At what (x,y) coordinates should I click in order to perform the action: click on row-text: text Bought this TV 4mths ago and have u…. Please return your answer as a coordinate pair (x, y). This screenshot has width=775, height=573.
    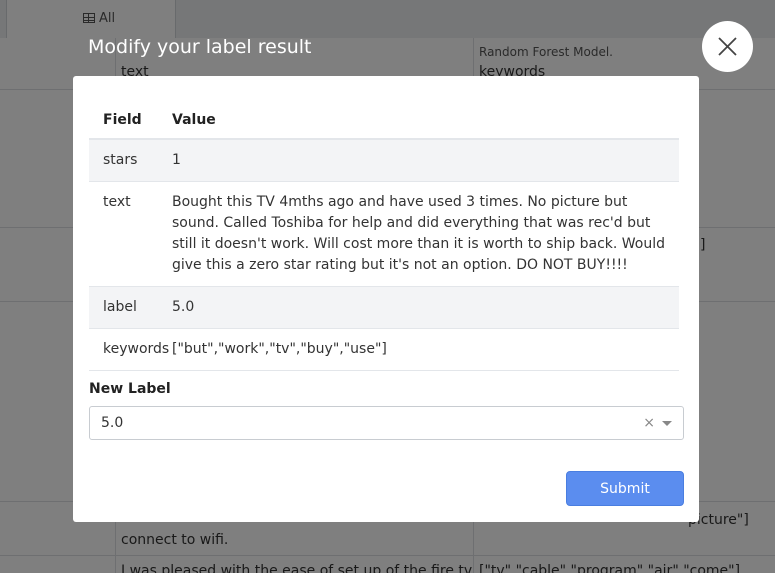
    Looking at the image, I should click on (384, 234).